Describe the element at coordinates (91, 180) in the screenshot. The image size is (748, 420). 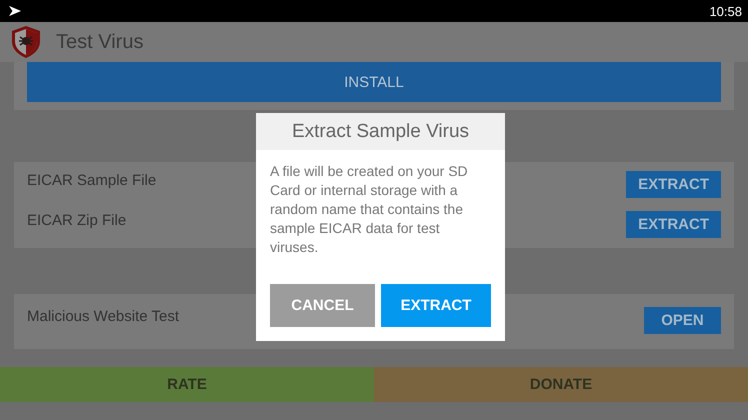
I see `item-label: EICAR Sample File` at that location.